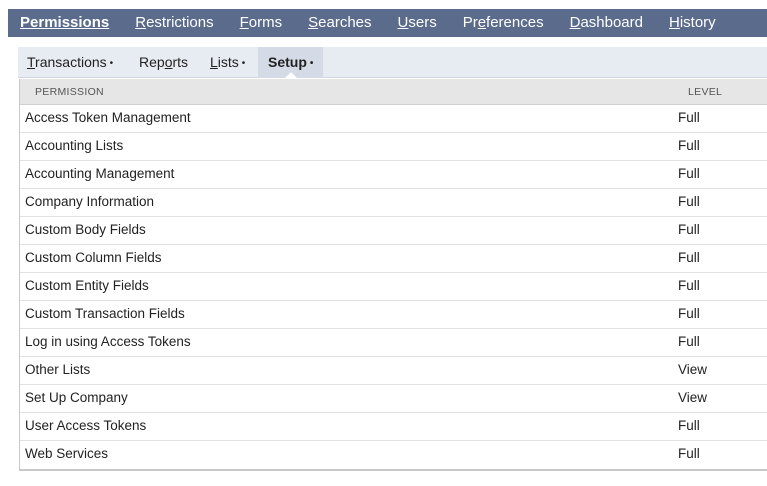  What do you see at coordinates (393, 287) in the screenshot?
I see `table-row: Custom Entity Fields Full` at bounding box center [393, 287].